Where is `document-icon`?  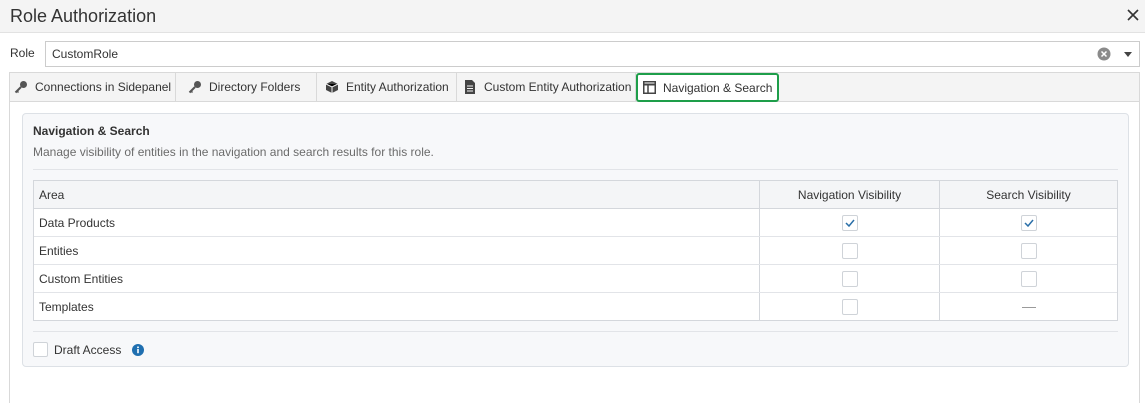
document-icon is located at coordinates (470, 87).